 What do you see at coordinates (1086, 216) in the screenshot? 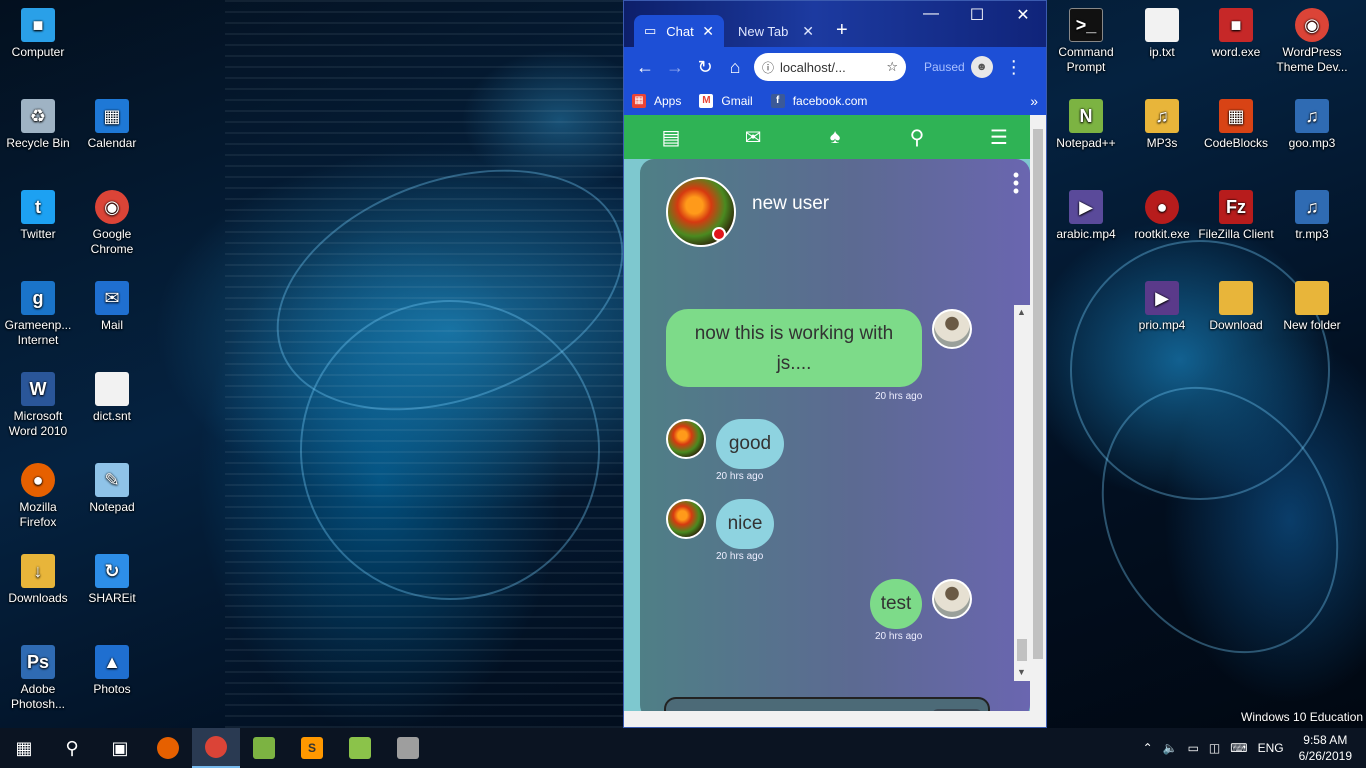
I see `desktop-icon-arabic-mp4: ▶ arabic.mp4` at bounding box center [1086, 216].